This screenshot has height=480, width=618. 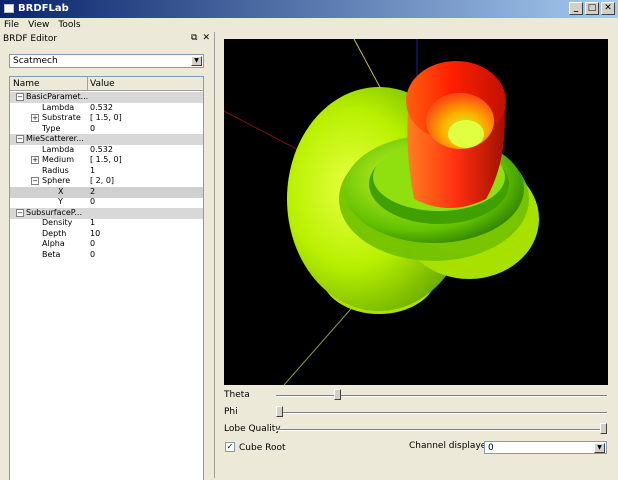 I want to click on lobe-quality-label: Lobe Quality, so click(x=252, y=429).